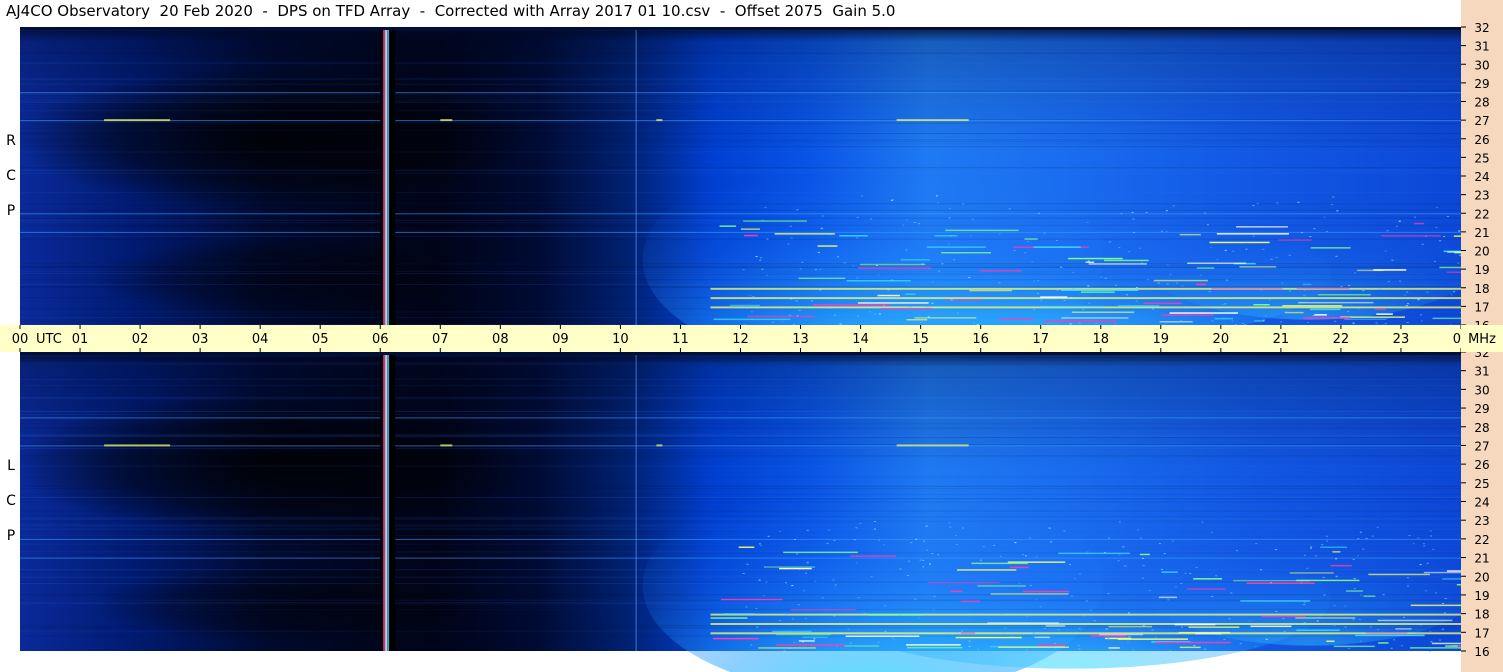 This screenshot has width=1503, height=672. I want to click on freq-tick-label: 32, so click(1481, 28).